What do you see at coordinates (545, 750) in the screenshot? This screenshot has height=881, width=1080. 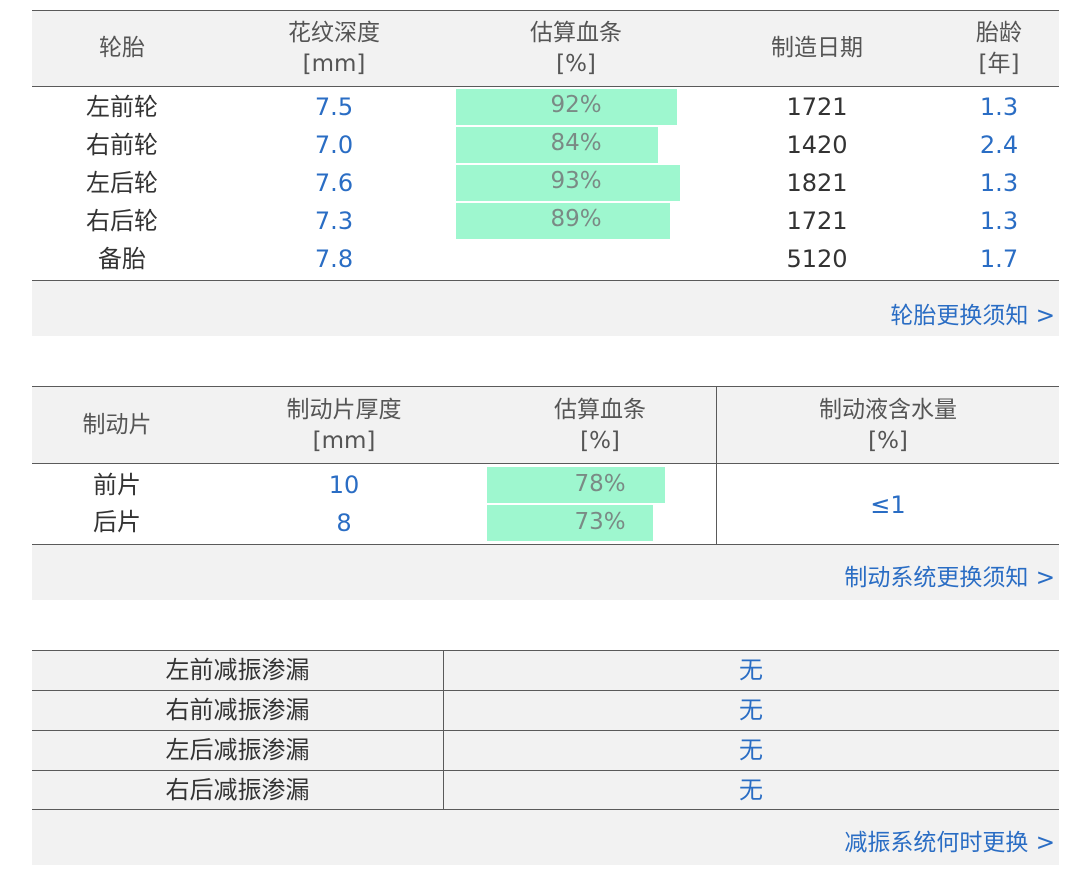 I see `shock-row: 左后减振渗漏 无` at bounding box center [545, 750].